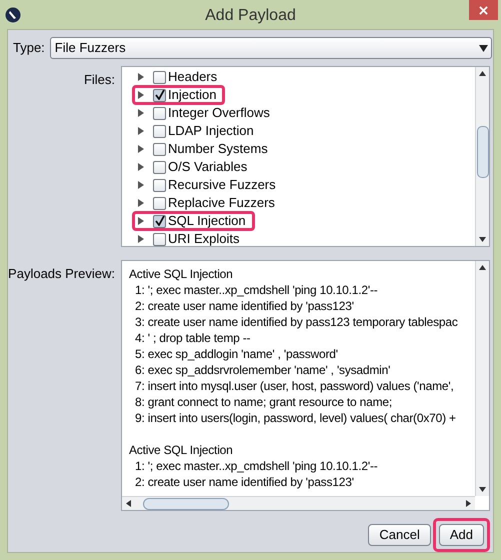 The height and width of the screenshot is (560, 501). I want to click on dialog-button: Cancel, so click(399, 535).